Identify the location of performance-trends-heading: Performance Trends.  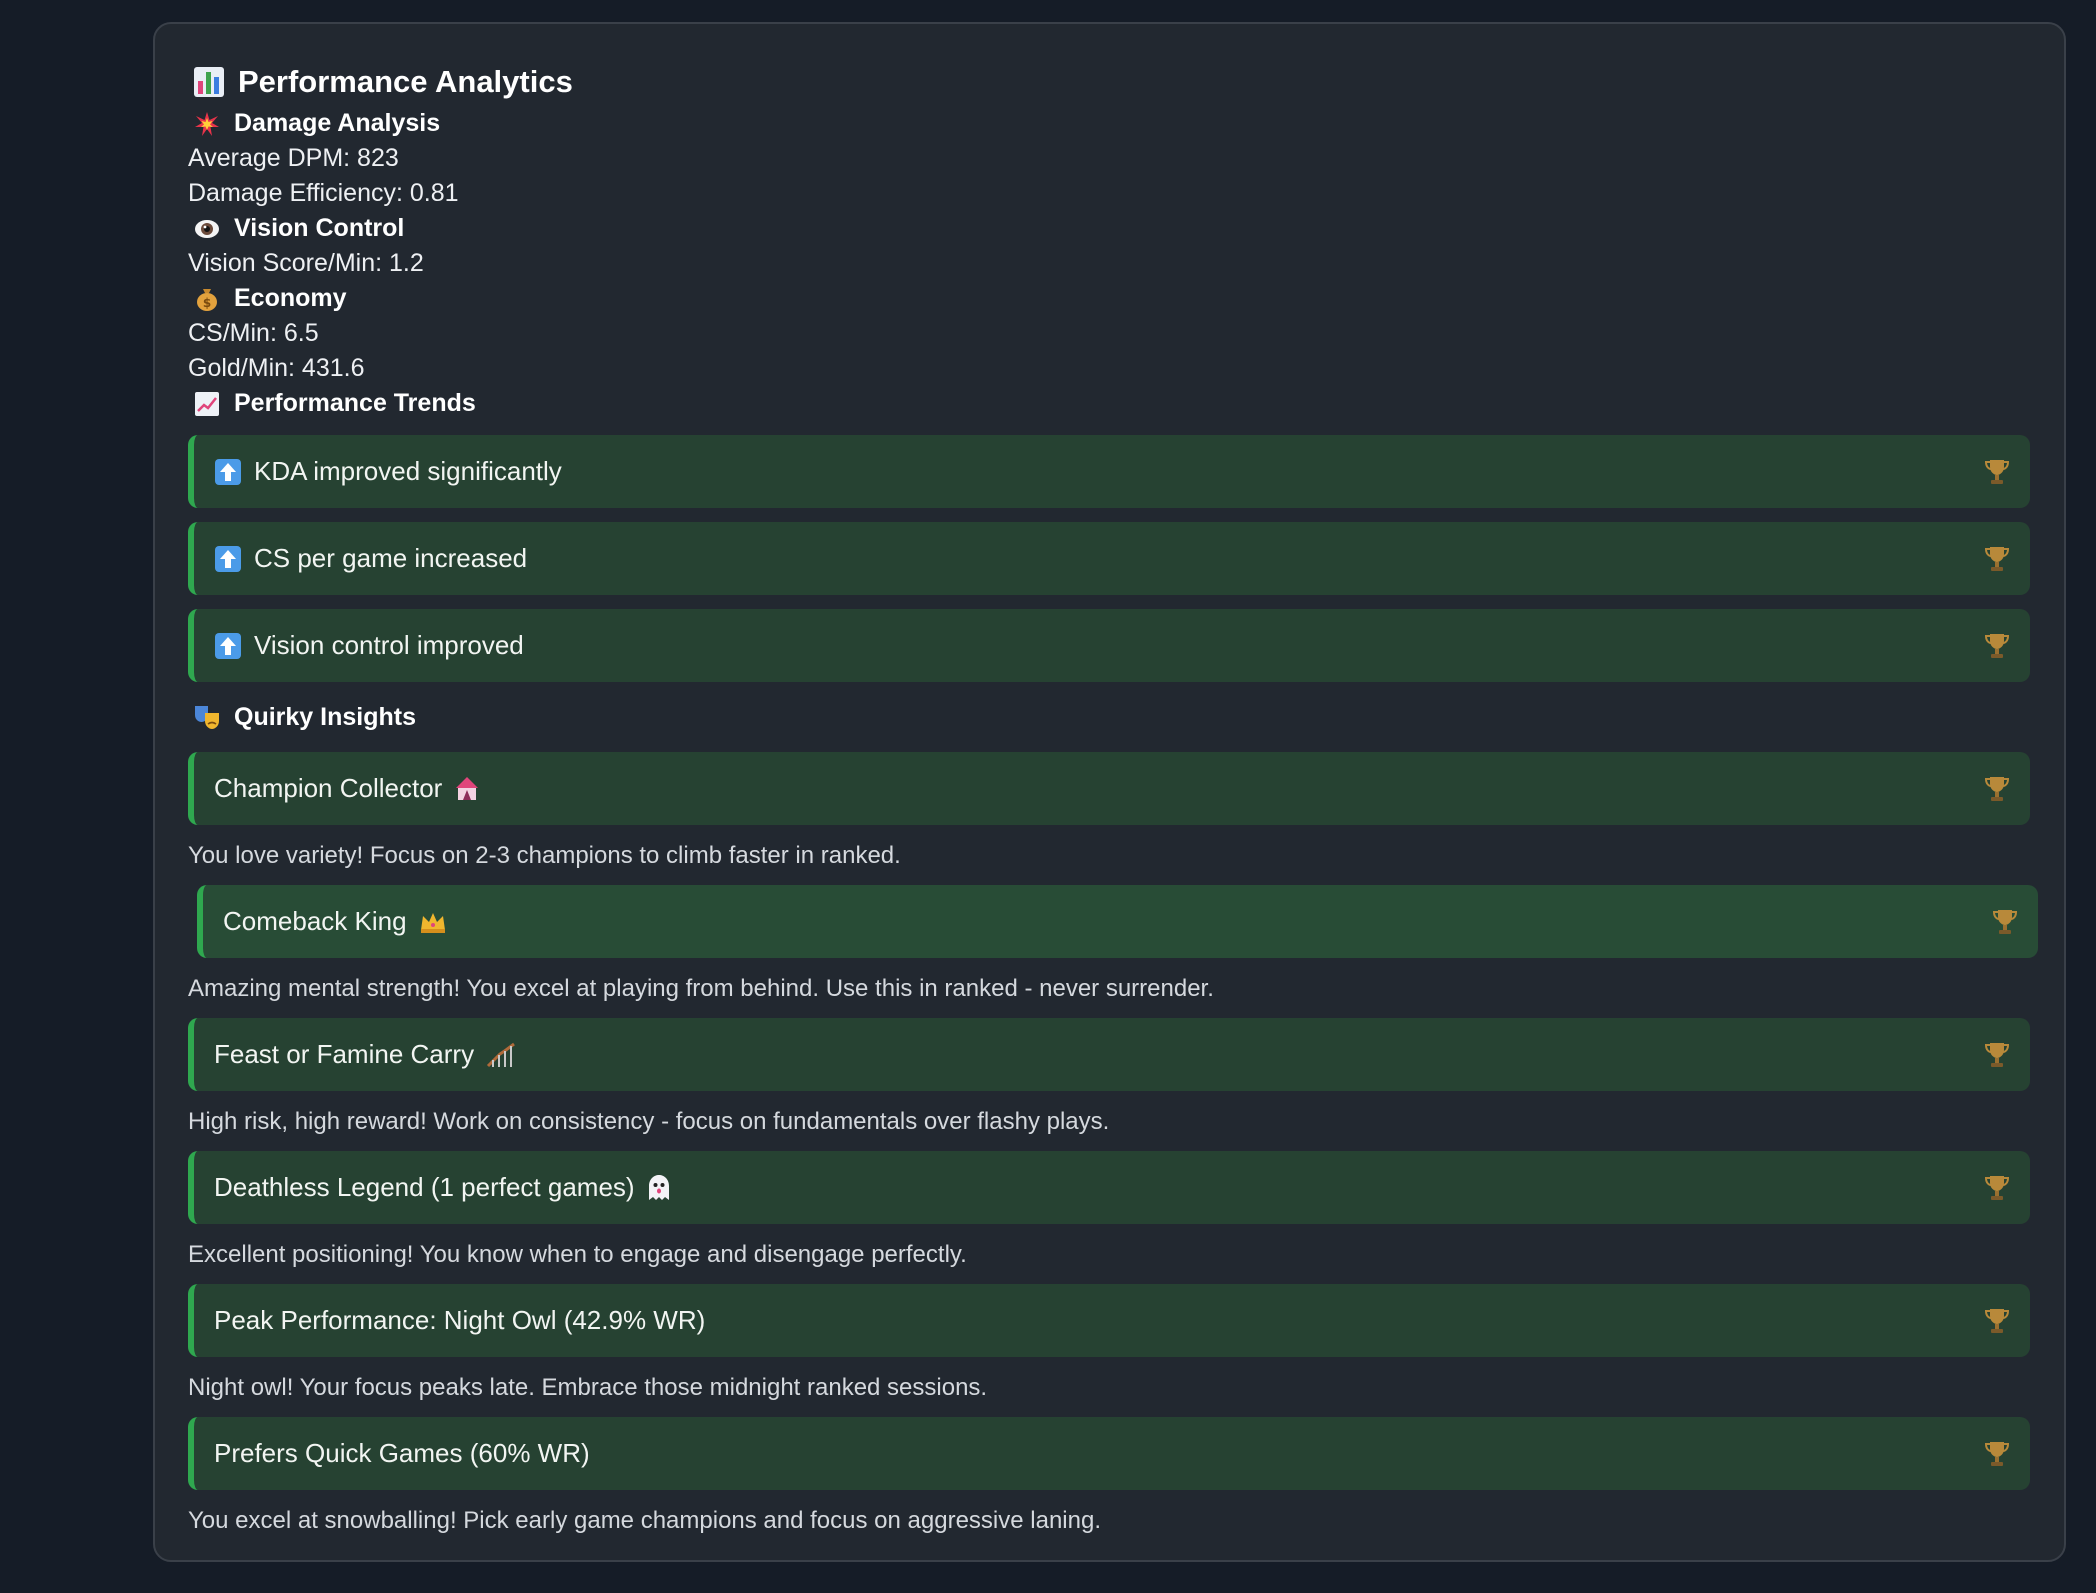
(1109, 403).